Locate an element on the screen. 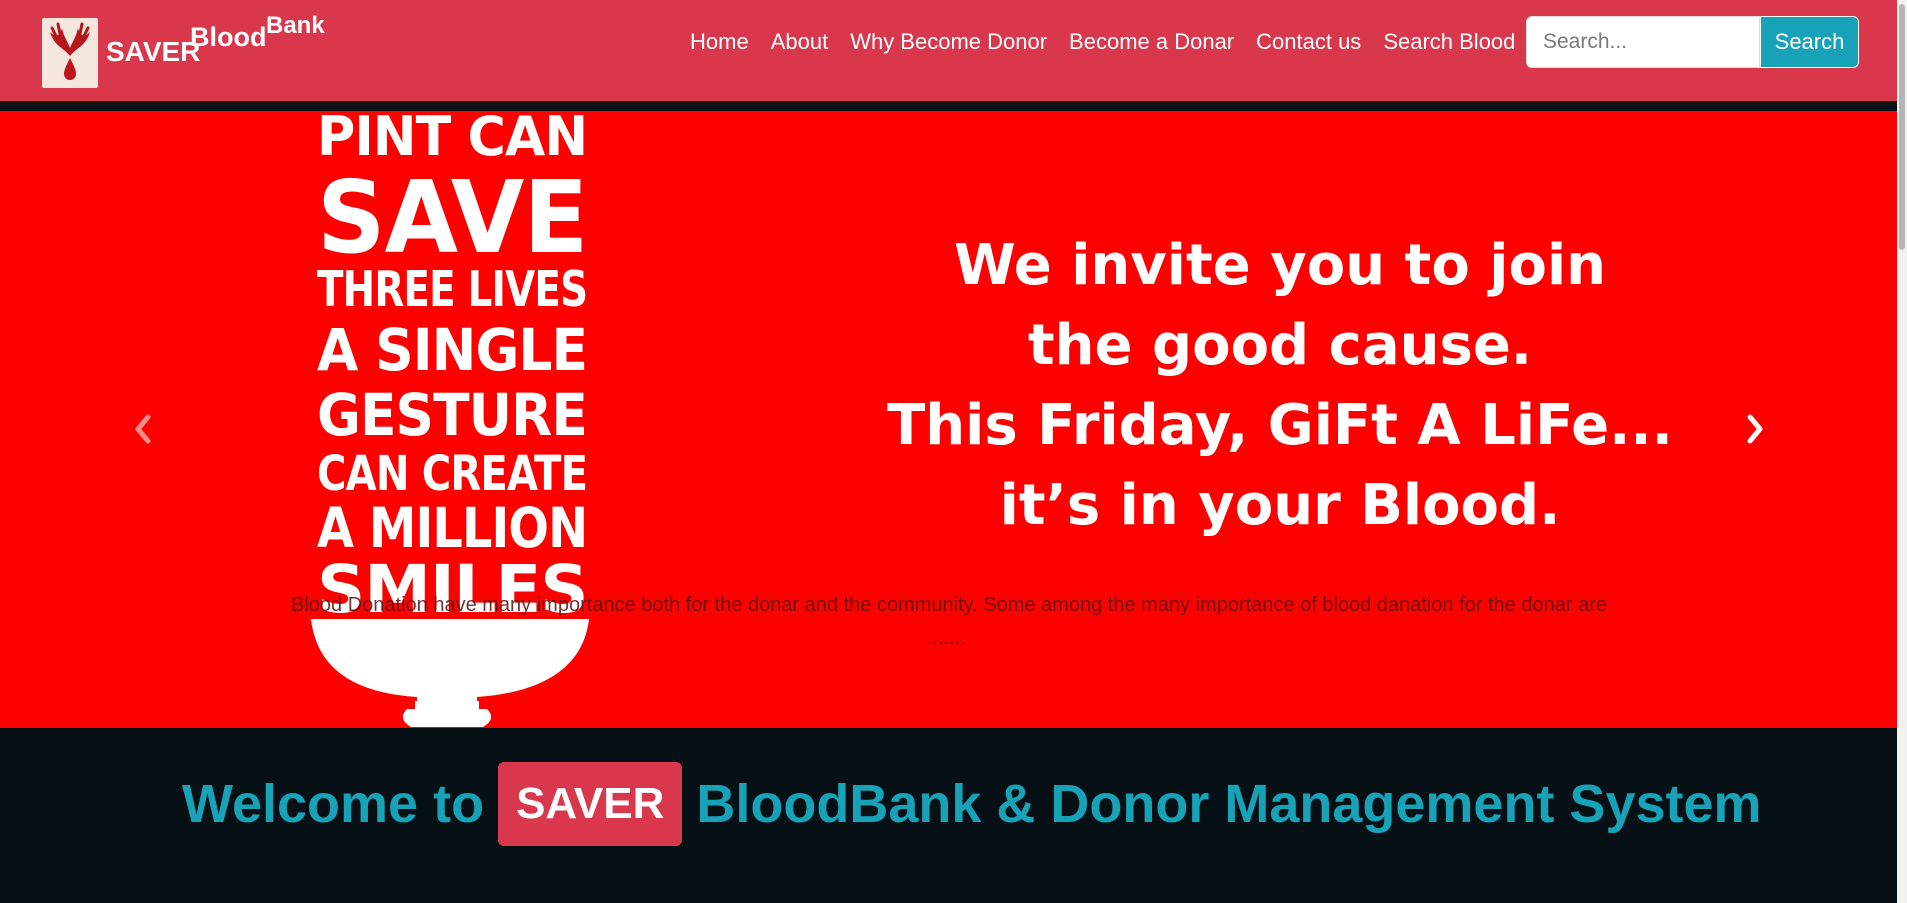 The image size is (1907, 903). welcome-prefix: Welcome to is located at coordinates (333, 804).